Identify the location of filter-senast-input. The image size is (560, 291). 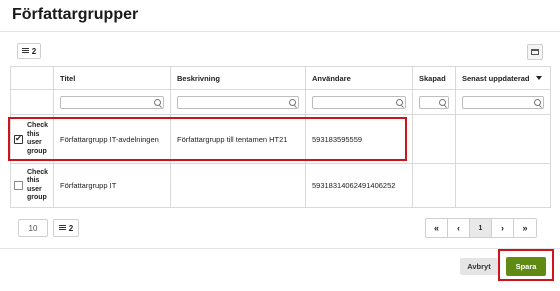
(503, 102).